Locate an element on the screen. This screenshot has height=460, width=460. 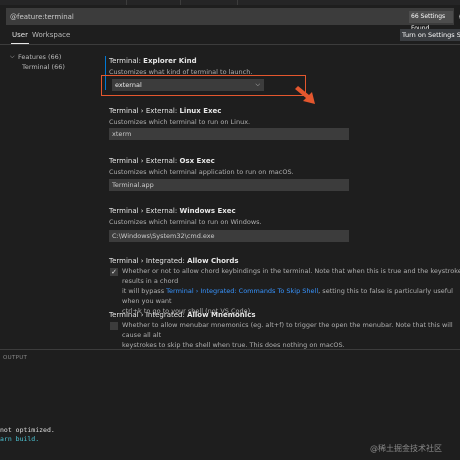
setting-title: Terminal › External: Osx Exec is located at coordinates (162, 161).